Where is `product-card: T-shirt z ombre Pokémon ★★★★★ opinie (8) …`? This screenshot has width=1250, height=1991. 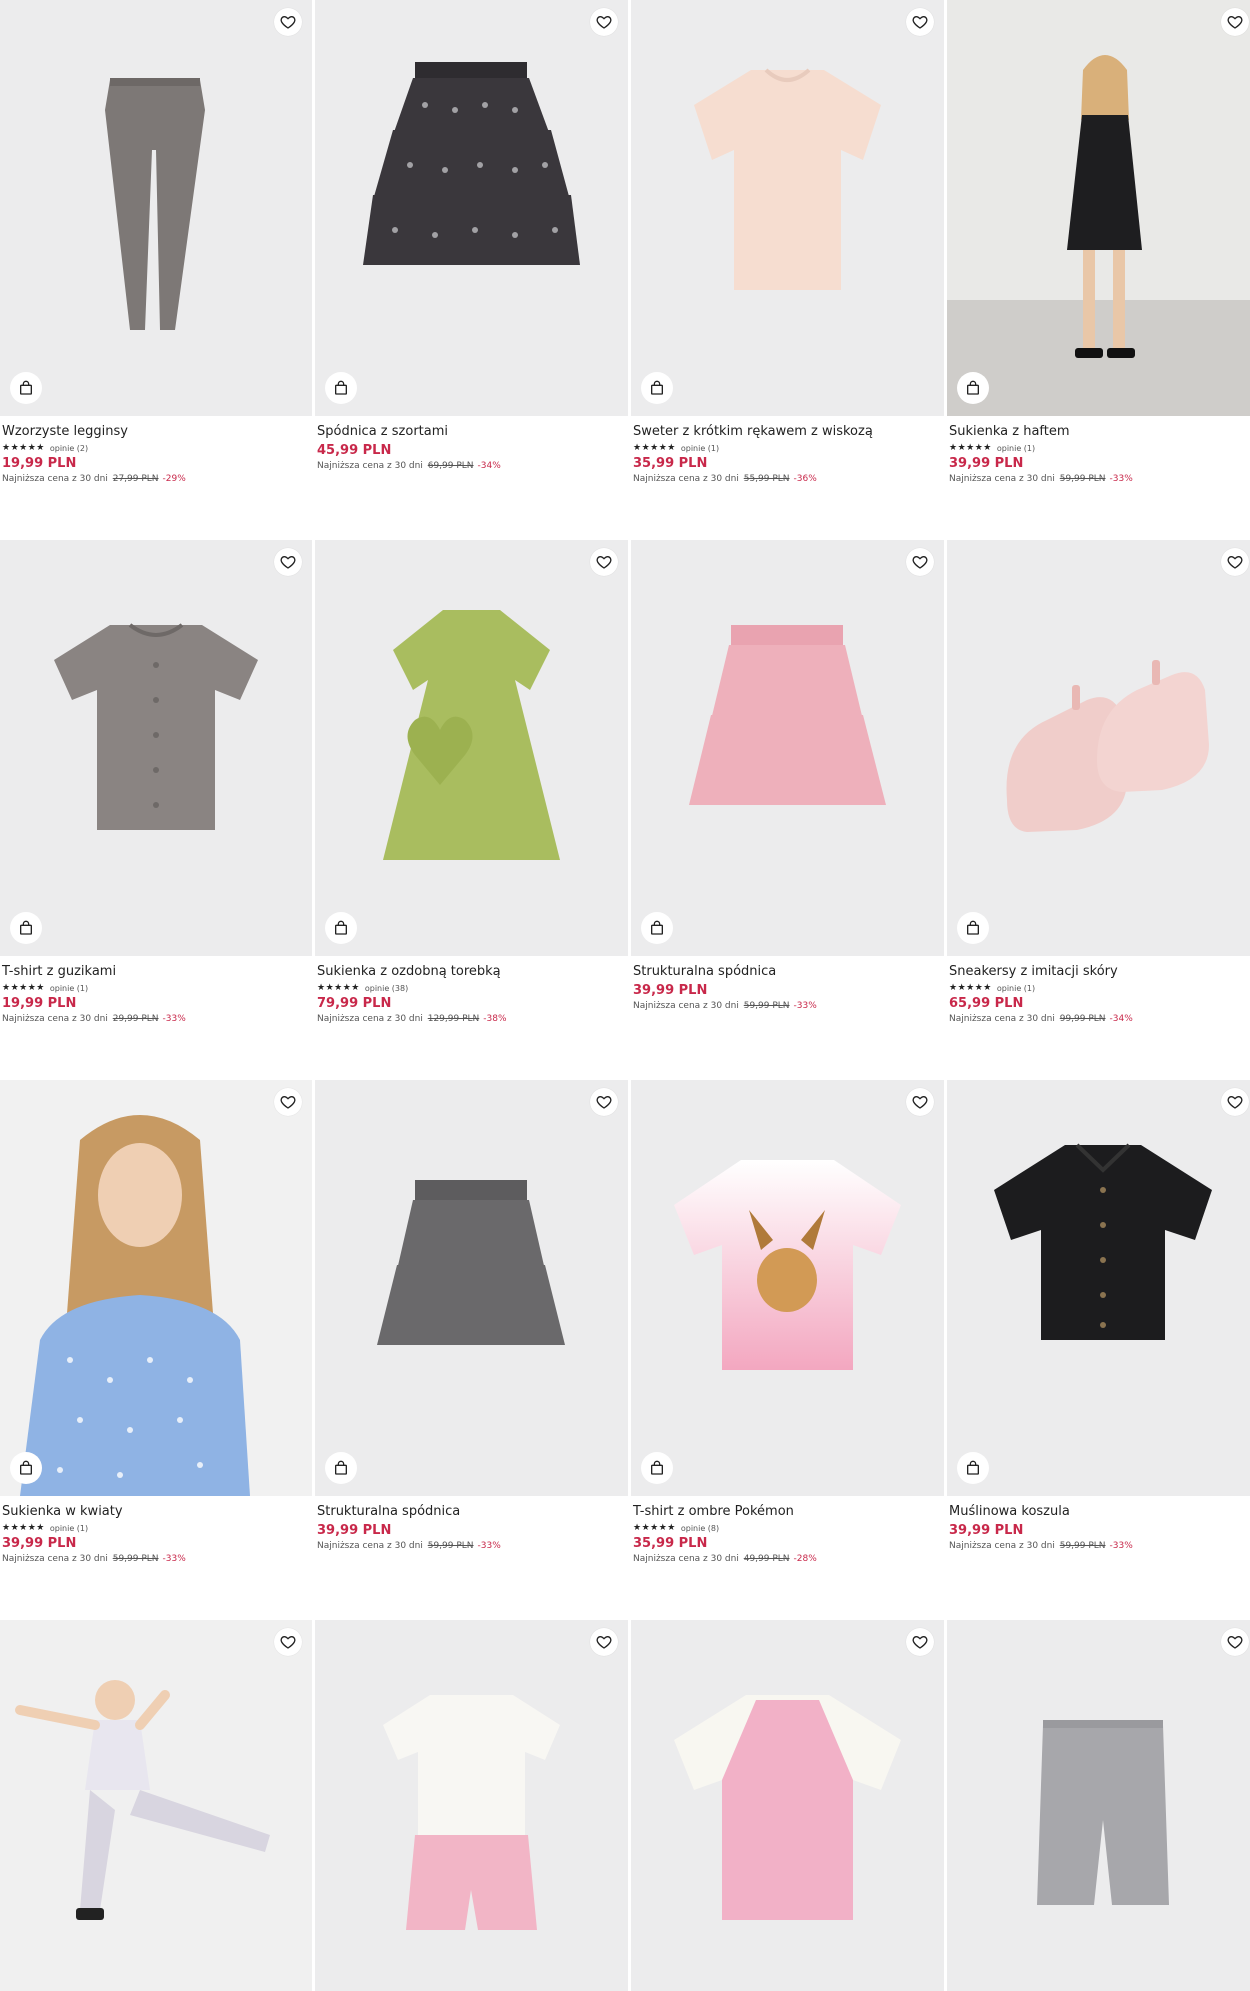
product-card: T-shirt z ombre Pokémon ★★★★★ opinie (8) … is located at coordinates (787, 1350).